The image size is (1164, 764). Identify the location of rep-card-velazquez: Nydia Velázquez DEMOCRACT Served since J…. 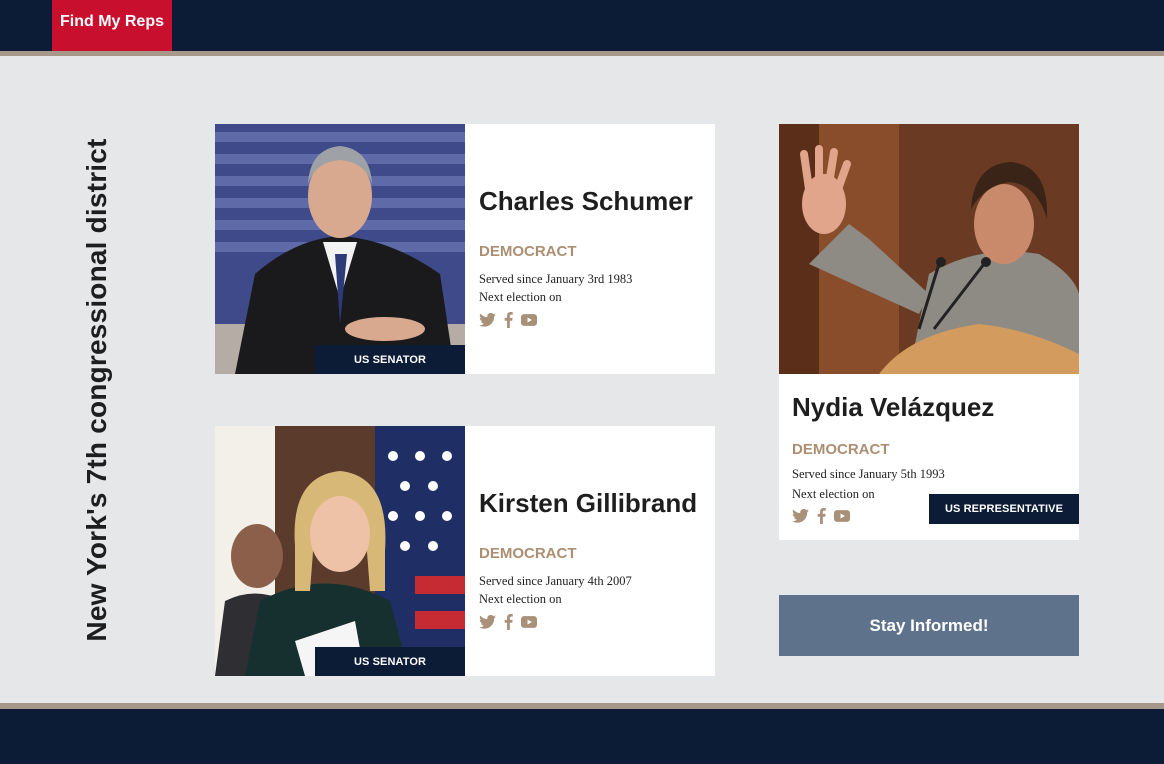
(929, 332).